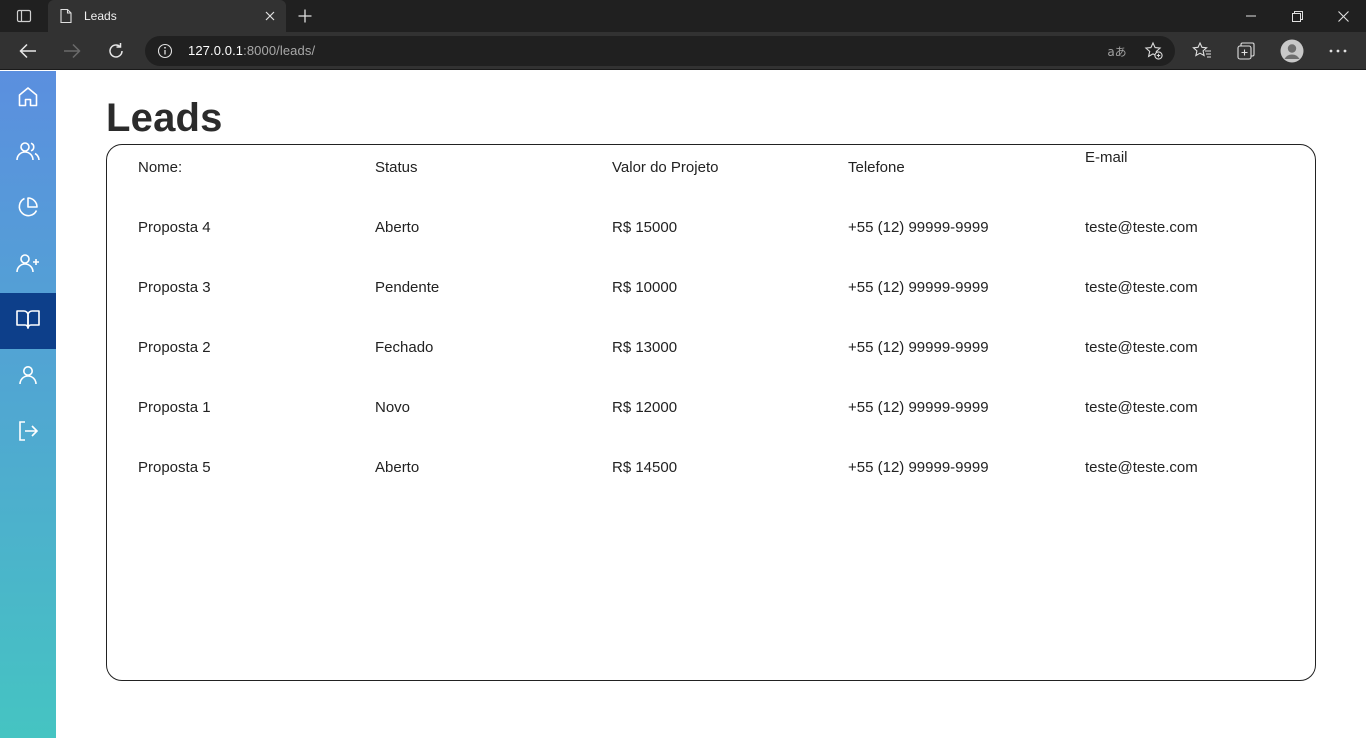 This screenshot has width=1366, height=738. I want to click on lead-name: Proposta 4, so click(174, 227).